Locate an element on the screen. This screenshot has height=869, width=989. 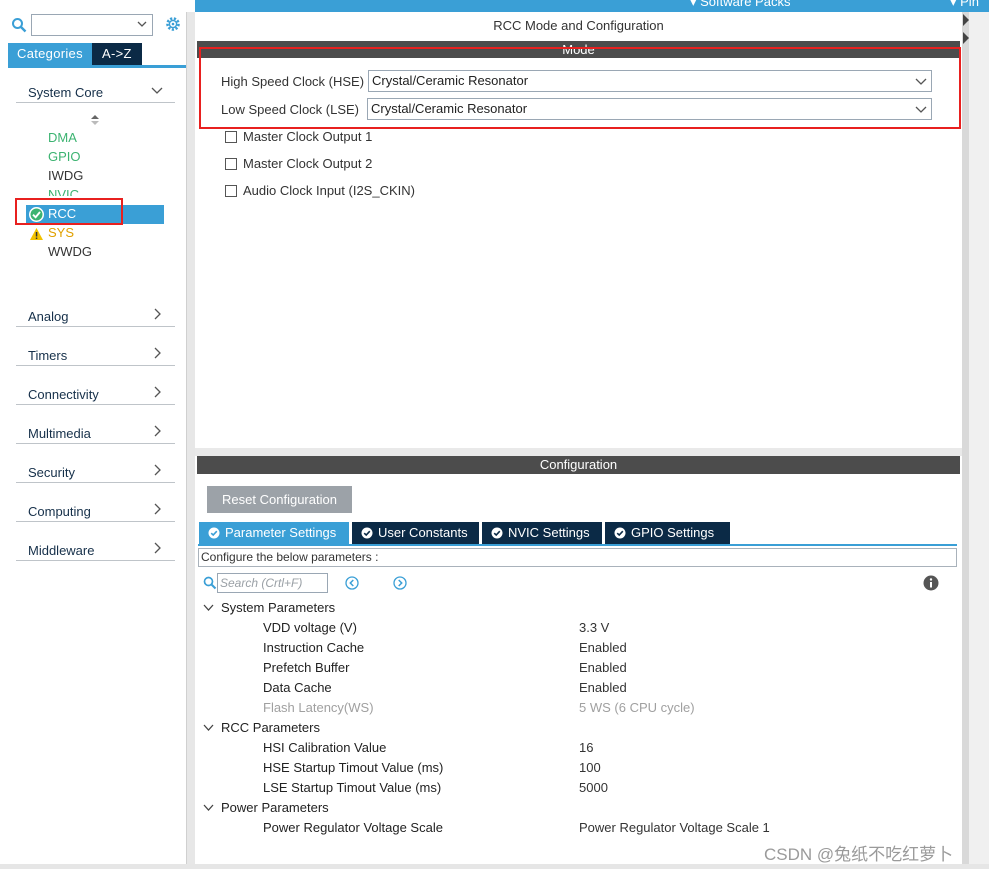
tab-a-z: A->Z is located at coordinates (116, 54).